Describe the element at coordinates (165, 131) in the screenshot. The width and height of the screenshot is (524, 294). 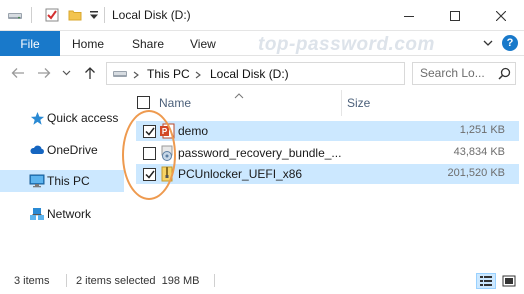
I see `svg-text: P` at that location.